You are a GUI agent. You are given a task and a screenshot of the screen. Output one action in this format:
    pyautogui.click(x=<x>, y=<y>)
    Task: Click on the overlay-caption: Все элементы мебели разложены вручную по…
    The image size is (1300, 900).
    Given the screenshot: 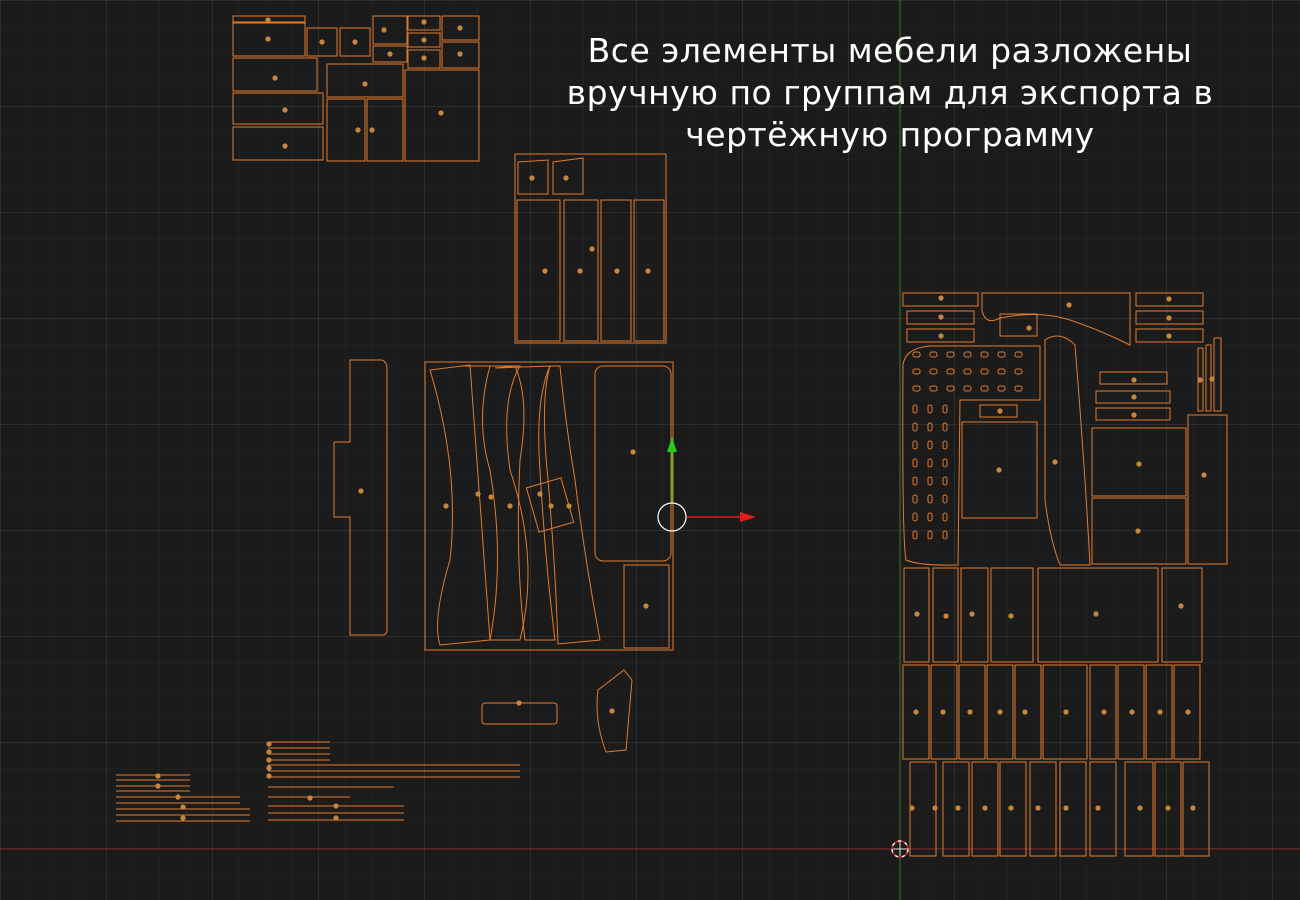 What is the action you would take?
    pyautogui.click(x=890, y=93)
    